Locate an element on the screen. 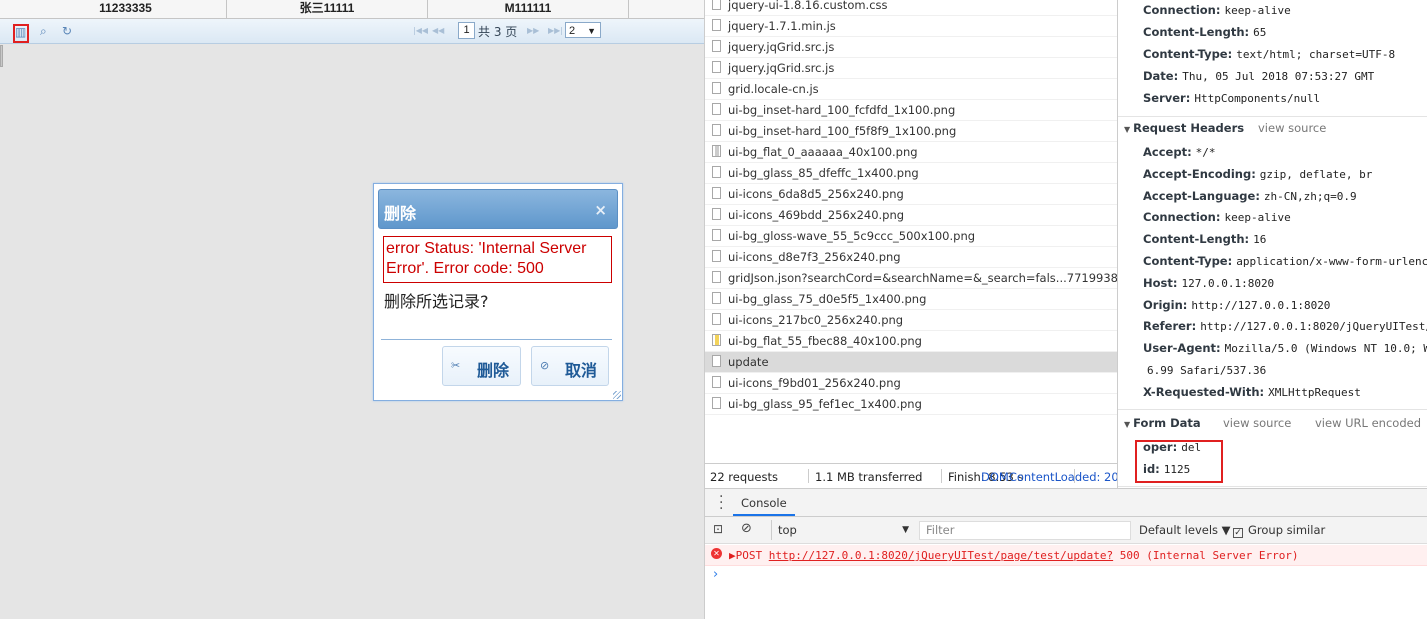 This screenshot has height=619, width=1427. header-value: http://127.0.0.1:8020 is located at coordinates (1261, 305).